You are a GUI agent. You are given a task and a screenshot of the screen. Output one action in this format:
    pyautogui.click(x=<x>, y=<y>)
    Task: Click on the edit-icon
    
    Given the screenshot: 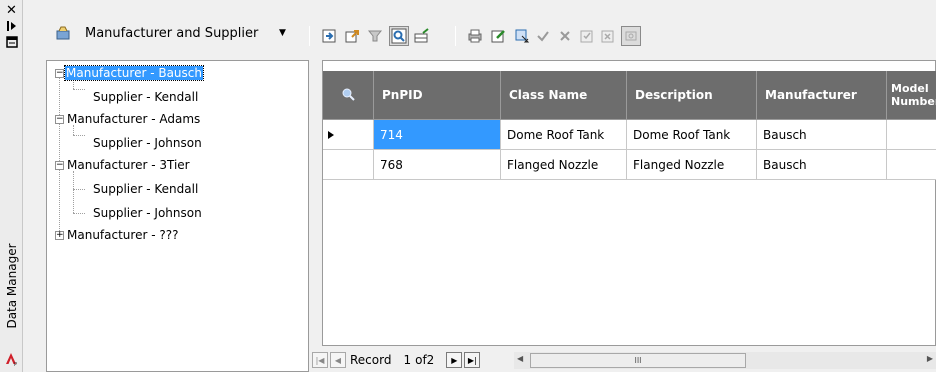 What is the action you would take?
    pyautogui.click(x=498, y=36)
    